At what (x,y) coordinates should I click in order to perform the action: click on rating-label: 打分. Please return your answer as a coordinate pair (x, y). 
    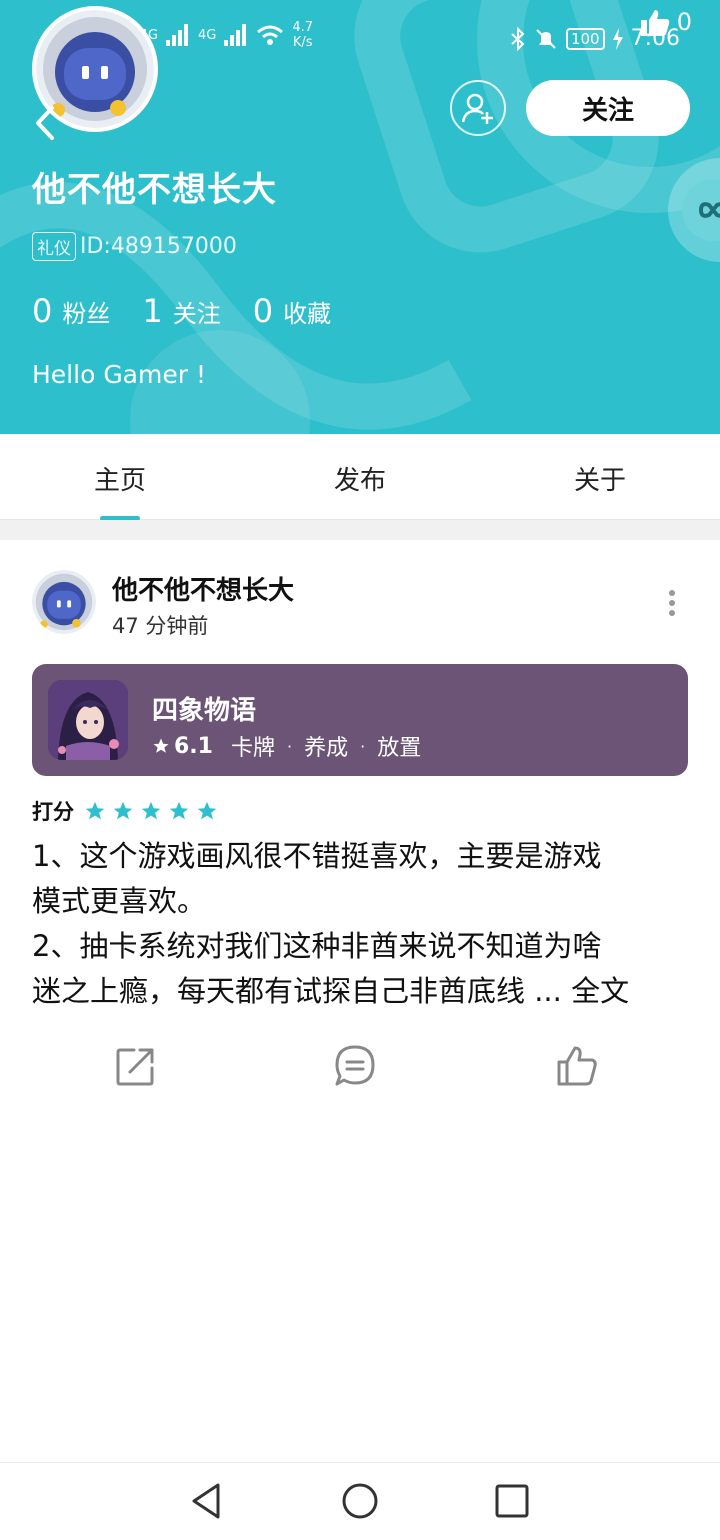
    Looking at the image, I should click on (53, 812).